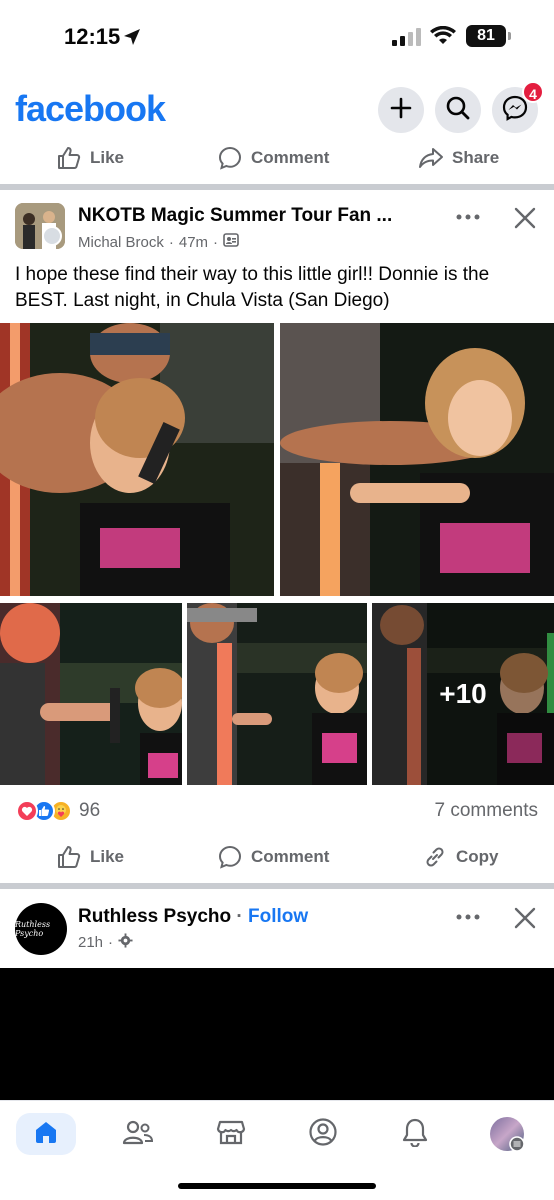  I want to click on settings-icon, so click(125, 942).